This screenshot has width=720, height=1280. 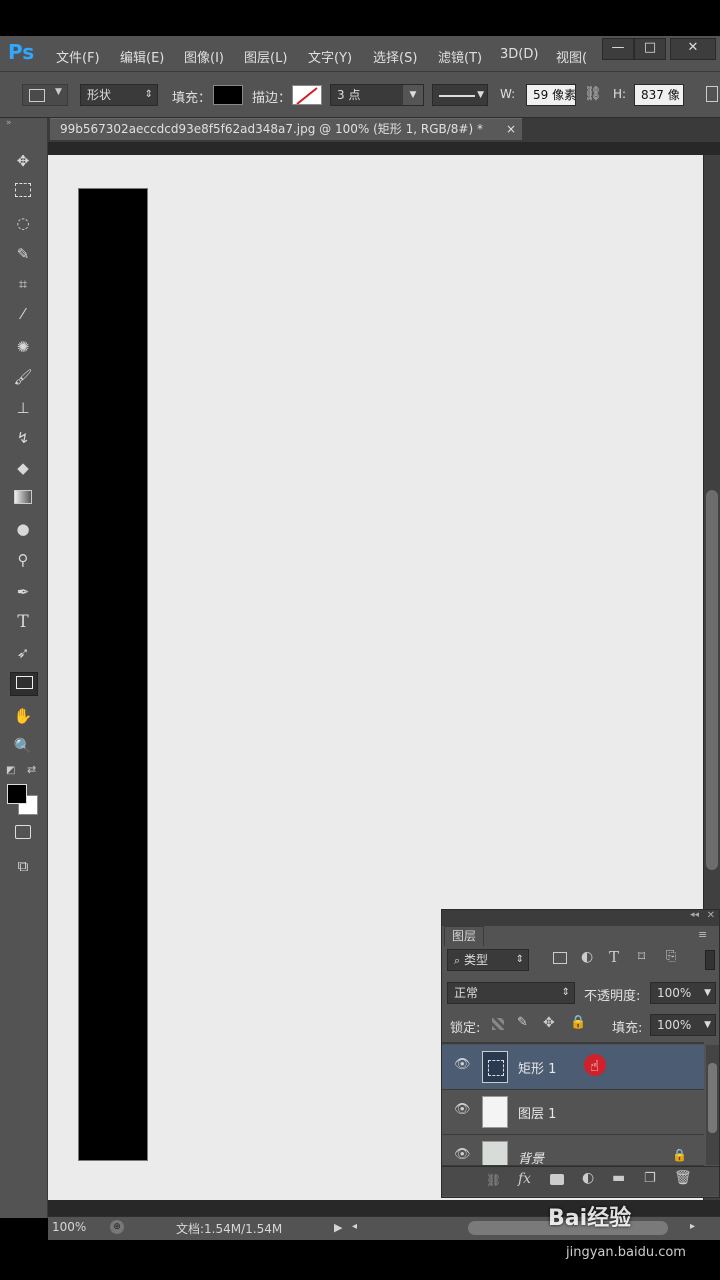 What do you see at coordinates (488, 960) in the screenshot?
I see `layer-filter-select: ⌕ 类型 ⇕` at bounding box center [488, 960].